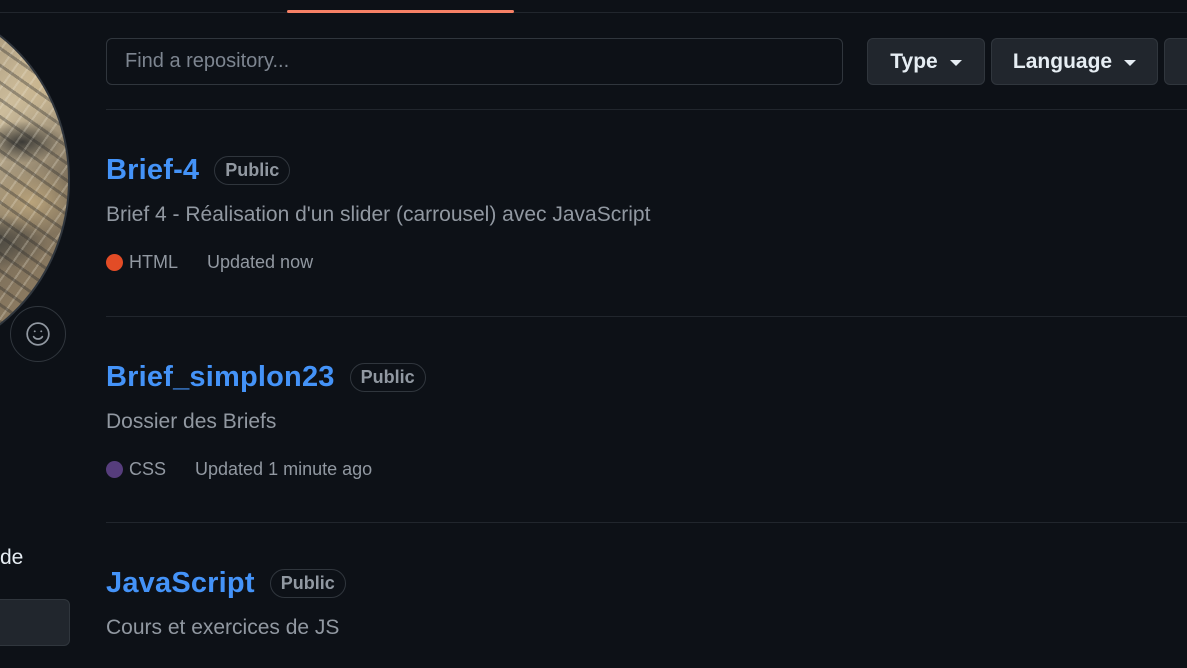 This screenshot has width=1187, height=668. What do you see at coordinates (223, 627) in the screenshot?
I see `repo-description: Cours et exercices de JS` at bounding box center [223, 627].